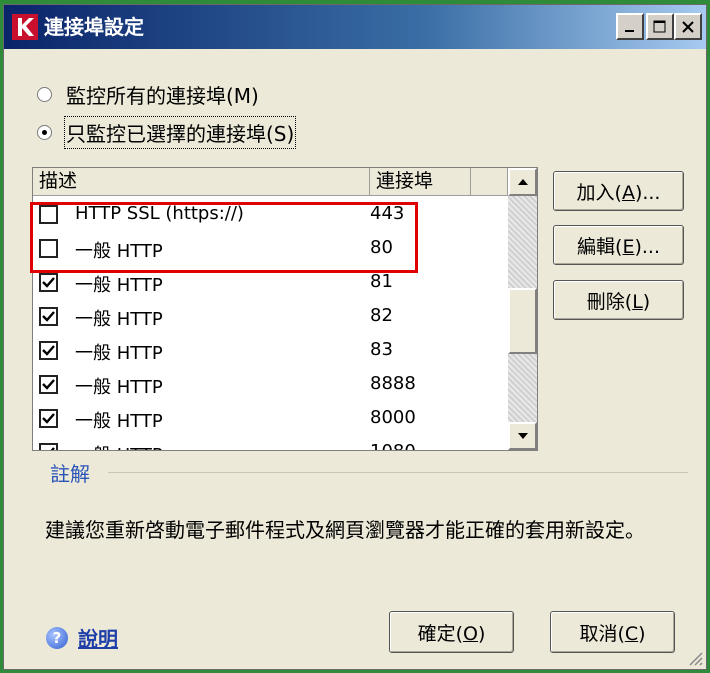  I want to click on delete-button: 刪除(L), so click(618, 300).